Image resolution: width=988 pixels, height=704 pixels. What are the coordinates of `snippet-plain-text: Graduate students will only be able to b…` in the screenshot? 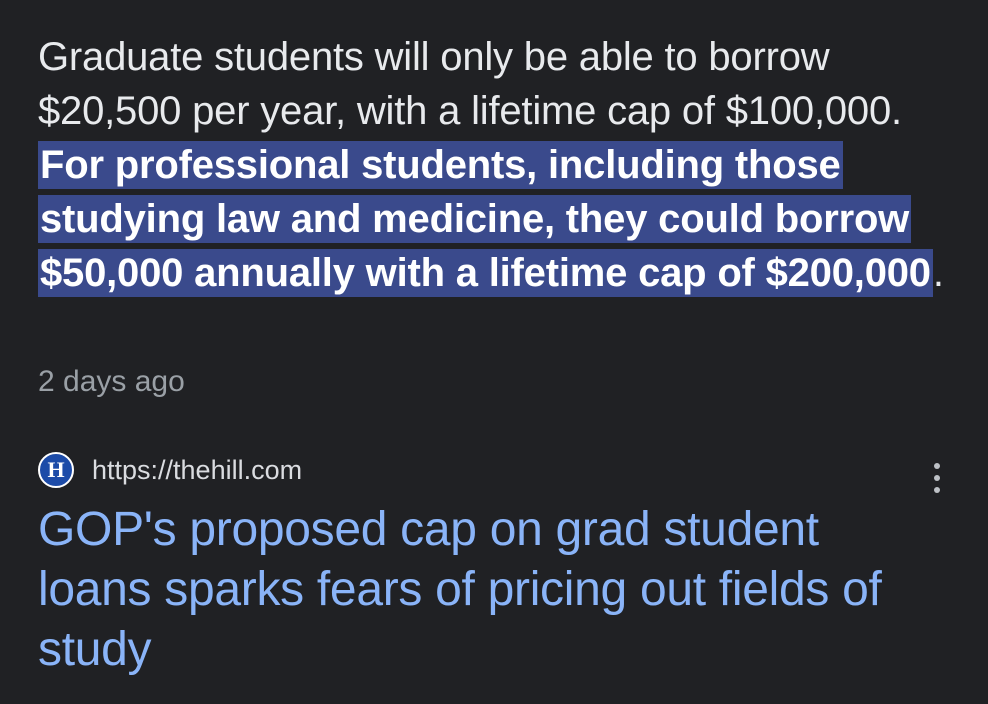 It's located at (470, 84).